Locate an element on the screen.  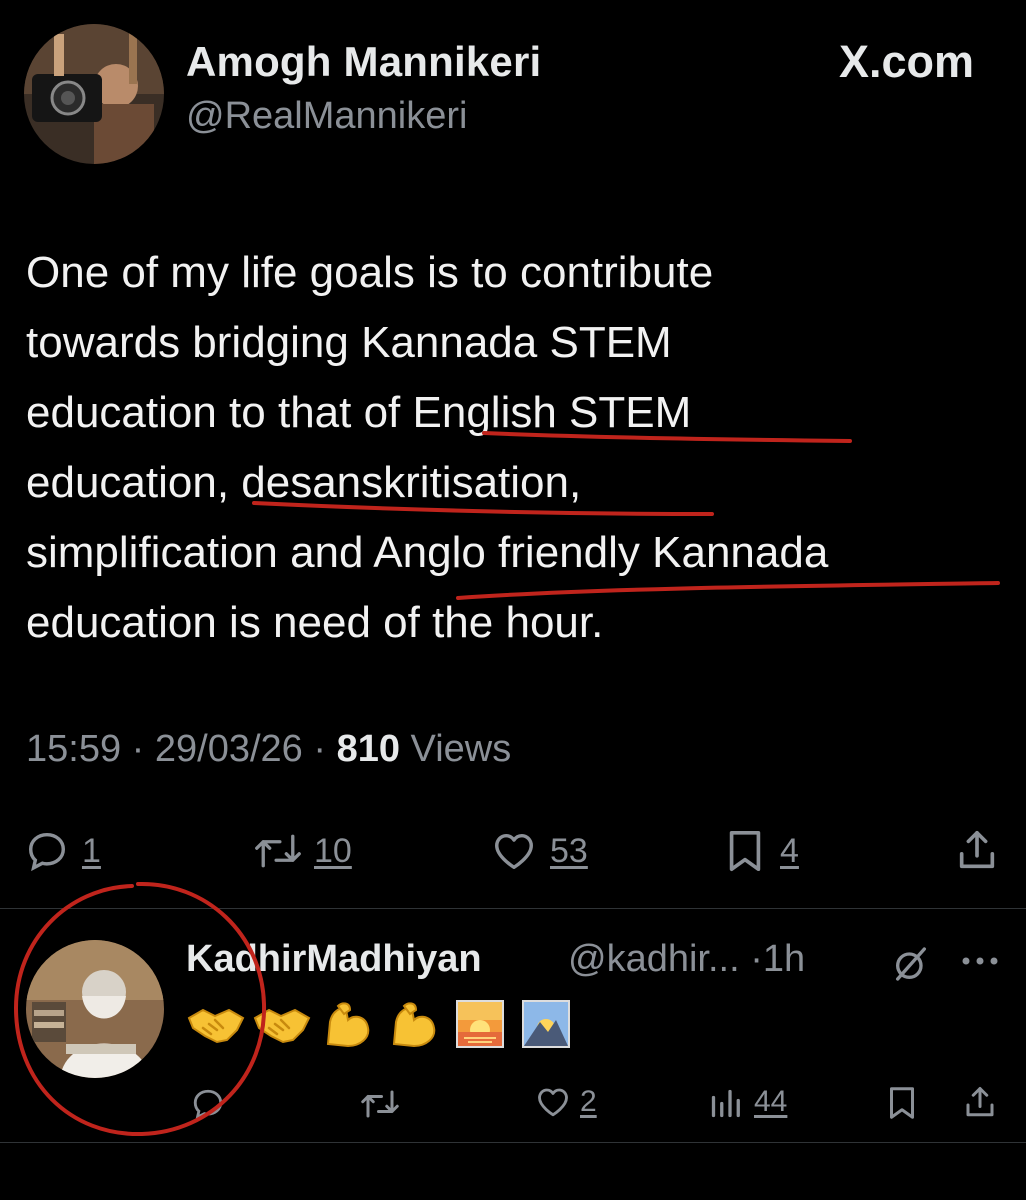
author-name: Amogh Mannikeri is located at coordinates (363, 62).